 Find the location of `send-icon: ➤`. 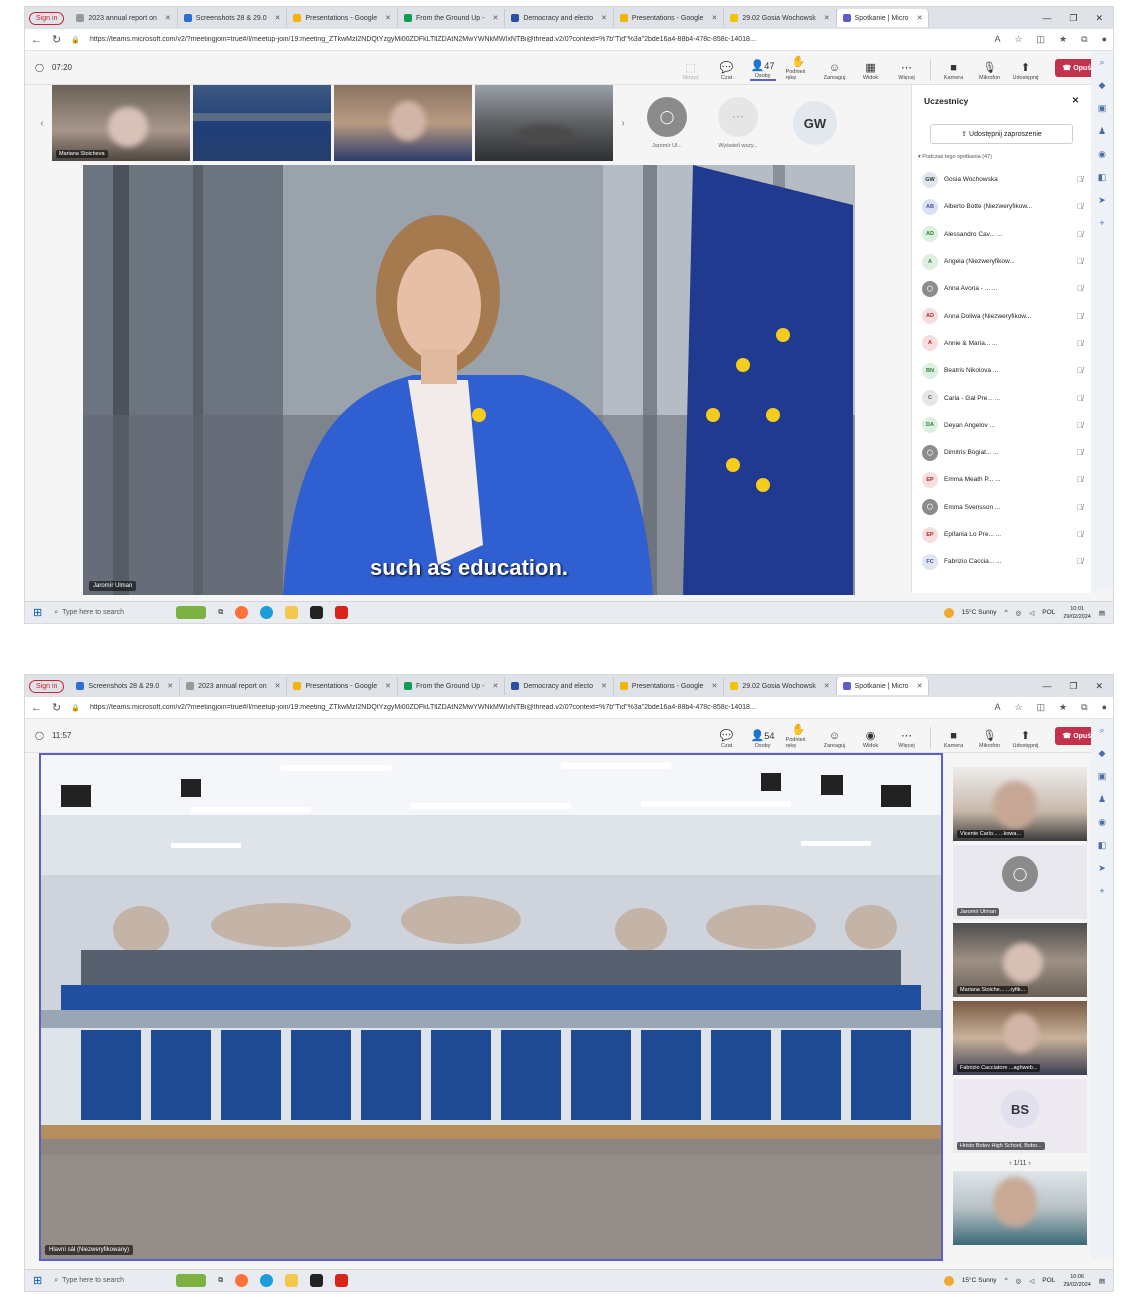

send-icon: ➤ is located at coordinates (1102, 200).